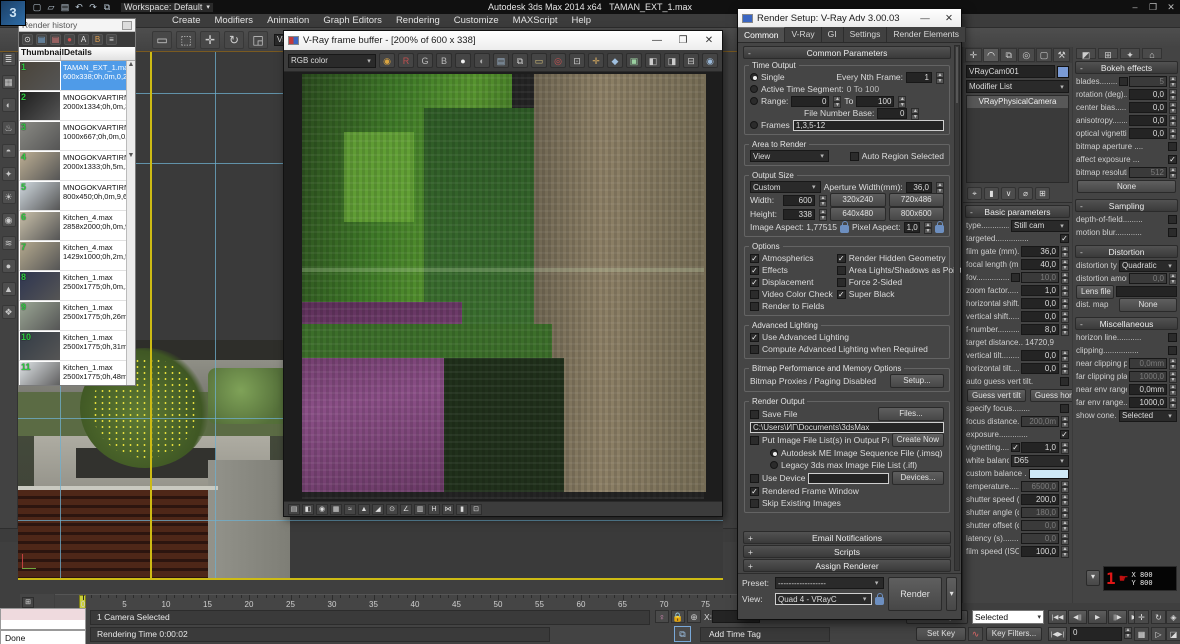  Describe the element at coordinates (919, 77) in the screenshot. I see `every-nth-frame-field: 1` at that location.